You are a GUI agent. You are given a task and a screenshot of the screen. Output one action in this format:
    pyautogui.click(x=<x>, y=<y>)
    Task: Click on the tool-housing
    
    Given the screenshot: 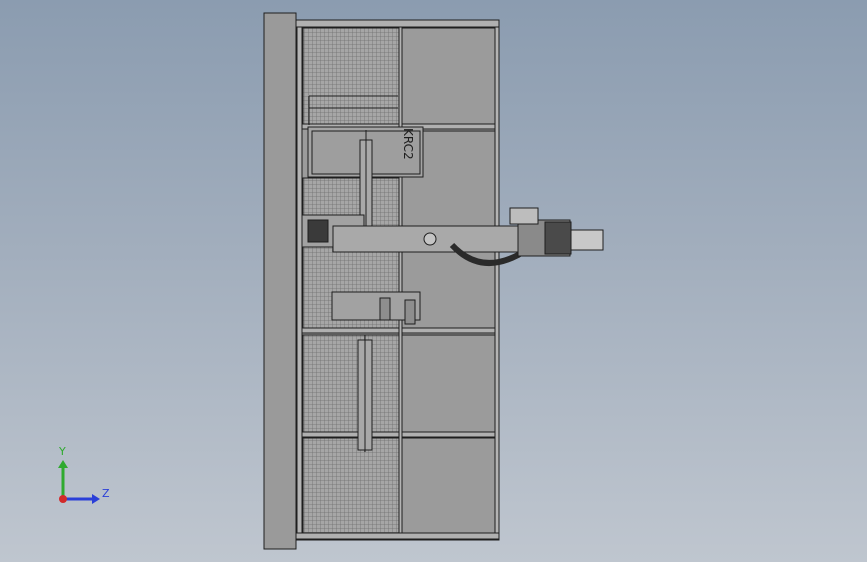 What is the action you would take?
    pyautogui.click(x=558, y=238)
    